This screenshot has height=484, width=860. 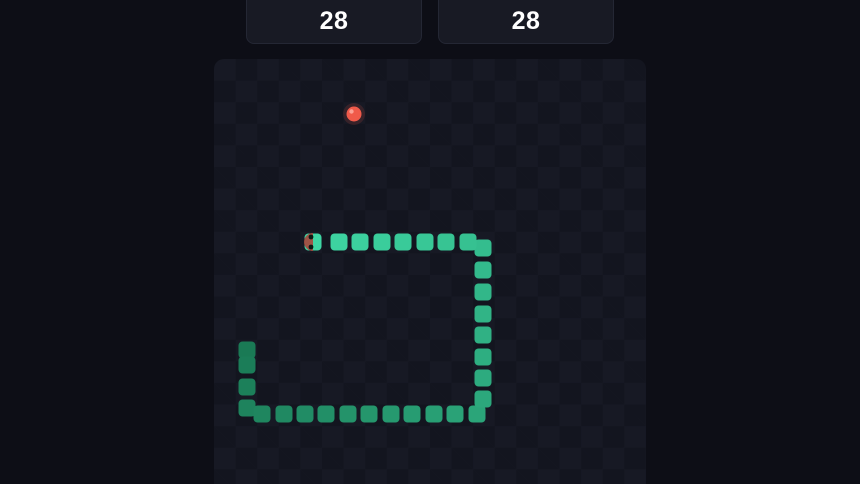 I want to click on current-score-value: 28, so click(x=334, y=20).